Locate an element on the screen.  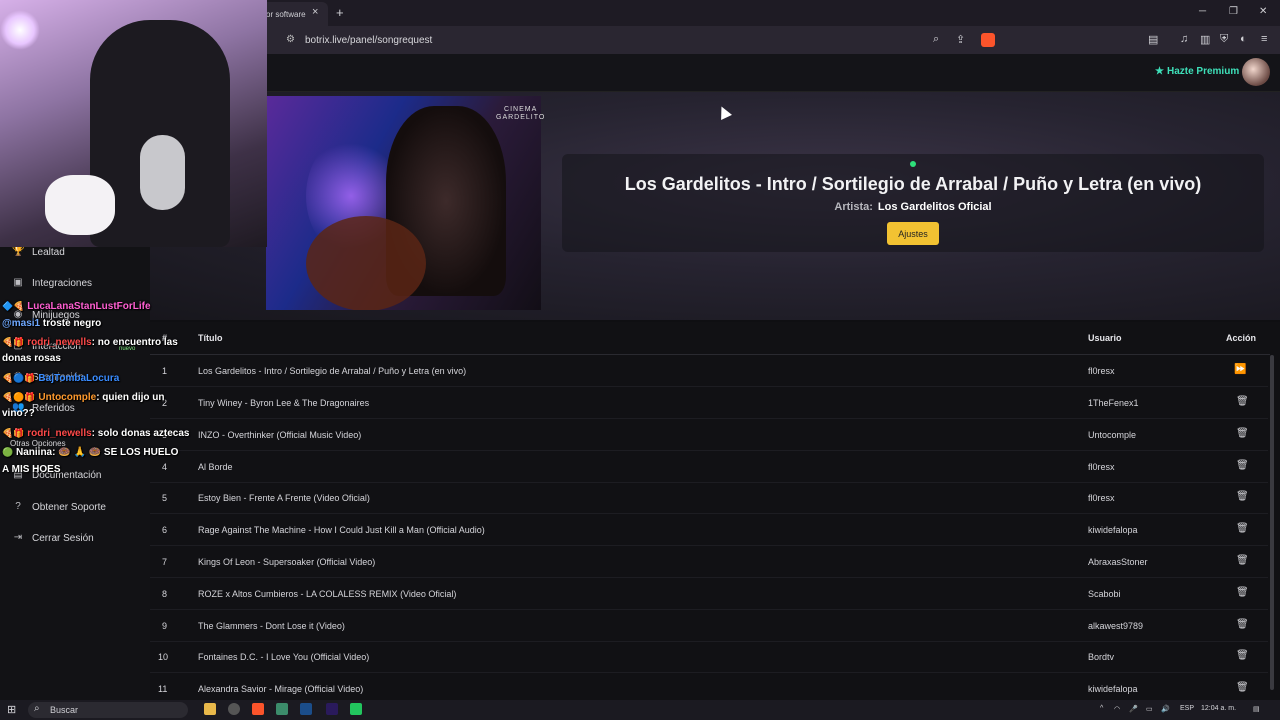
search-placeholder: Buscar is located at coordinates (64, 710).